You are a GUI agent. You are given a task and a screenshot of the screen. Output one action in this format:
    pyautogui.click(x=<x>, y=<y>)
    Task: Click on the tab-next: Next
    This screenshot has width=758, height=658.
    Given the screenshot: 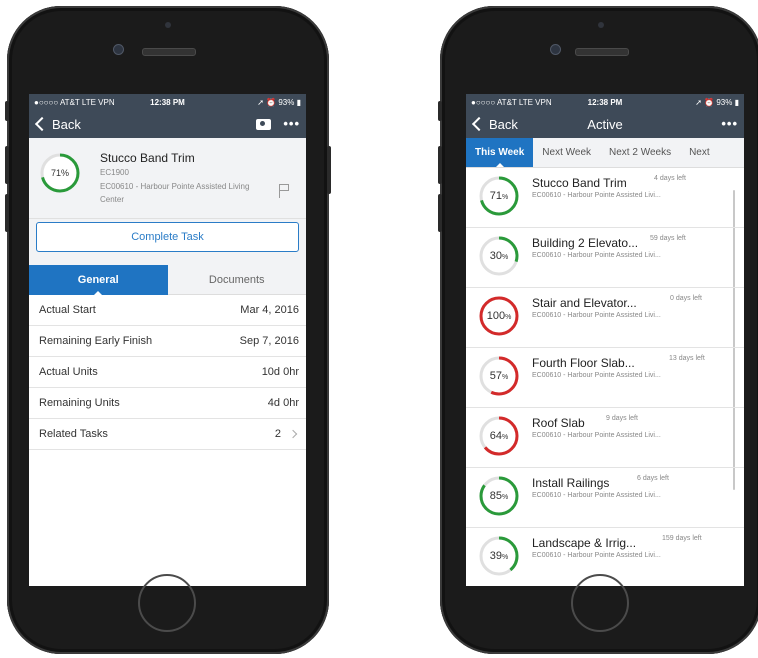 What is the action you would take?
    pyautogui.click(x=699, y=152)
    